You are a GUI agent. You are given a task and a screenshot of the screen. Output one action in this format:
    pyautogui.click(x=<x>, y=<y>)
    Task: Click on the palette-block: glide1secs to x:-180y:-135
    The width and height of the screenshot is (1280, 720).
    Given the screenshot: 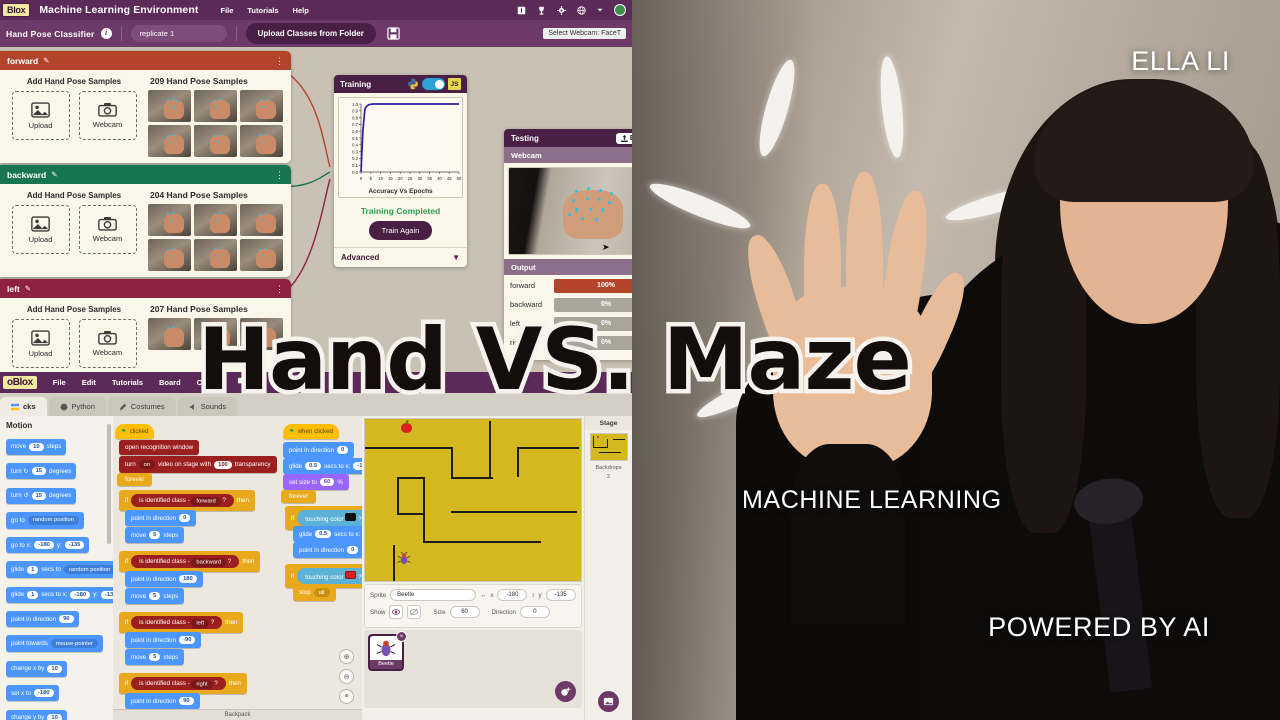 What is the action you would take?
    pyautogui.click(x=59, y=594)
    